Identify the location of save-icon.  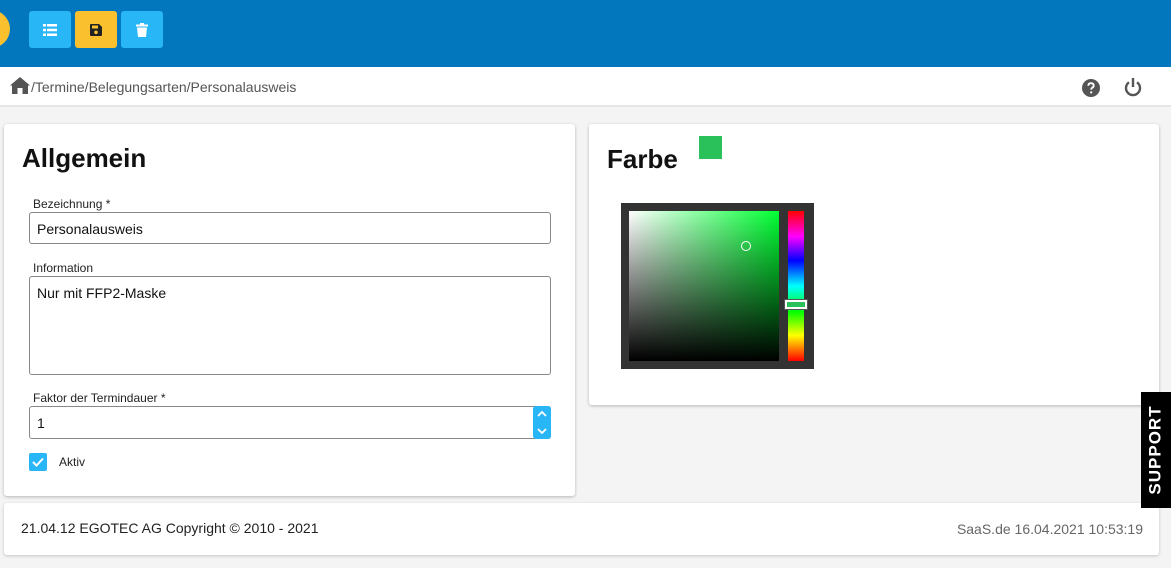
(96, 29).